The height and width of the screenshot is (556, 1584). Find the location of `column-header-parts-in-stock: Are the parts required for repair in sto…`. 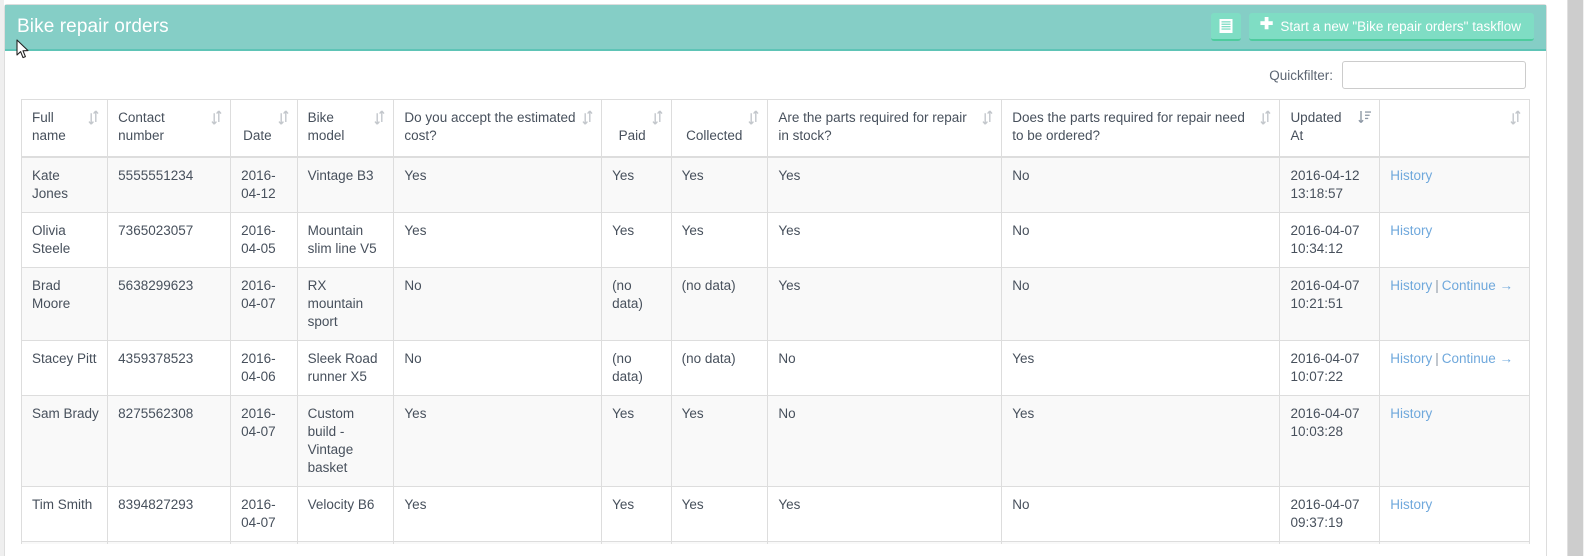

column-header-parts-in-stock: Are the parts required for repair in sto… is located at coordinates (885, 129).